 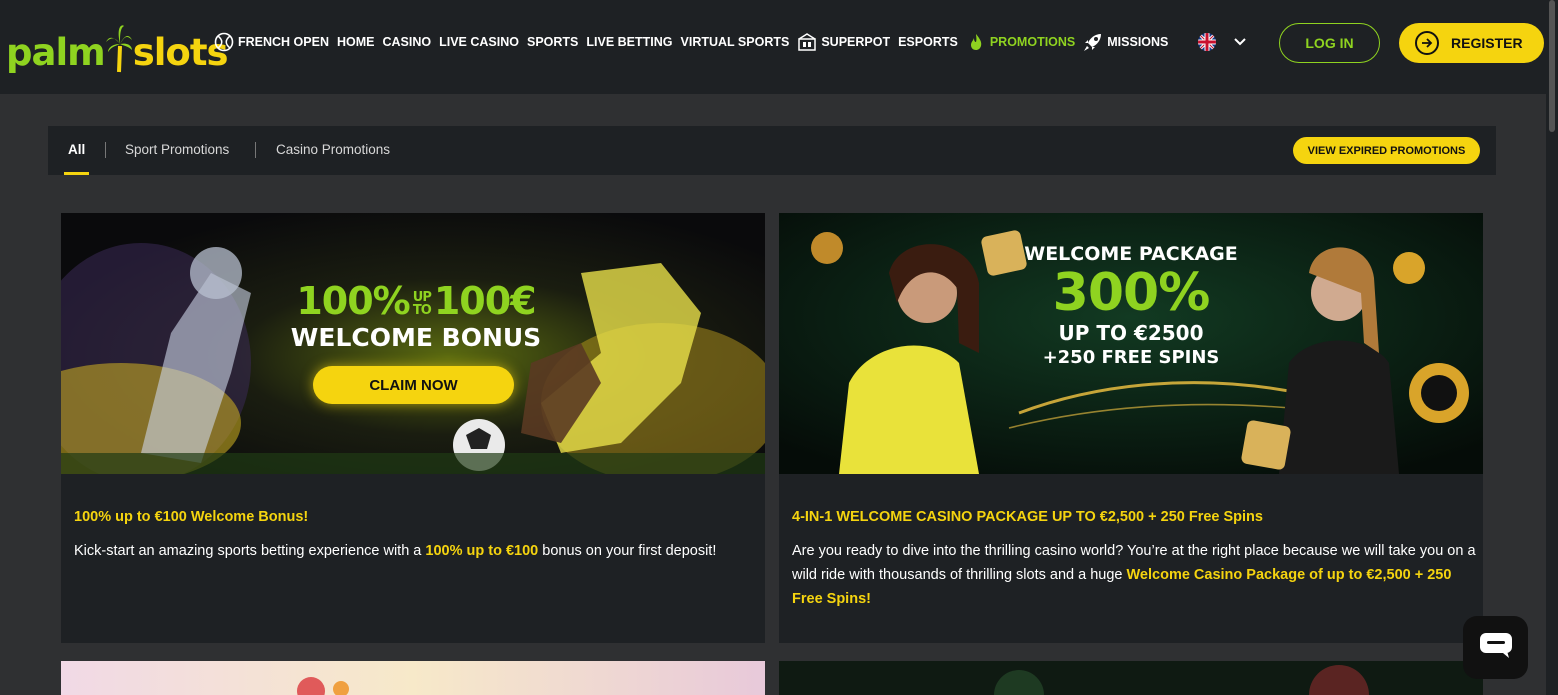 I want to click on banner-free-spins: +250 FREE SPINS, so click(x=1131, y=357).